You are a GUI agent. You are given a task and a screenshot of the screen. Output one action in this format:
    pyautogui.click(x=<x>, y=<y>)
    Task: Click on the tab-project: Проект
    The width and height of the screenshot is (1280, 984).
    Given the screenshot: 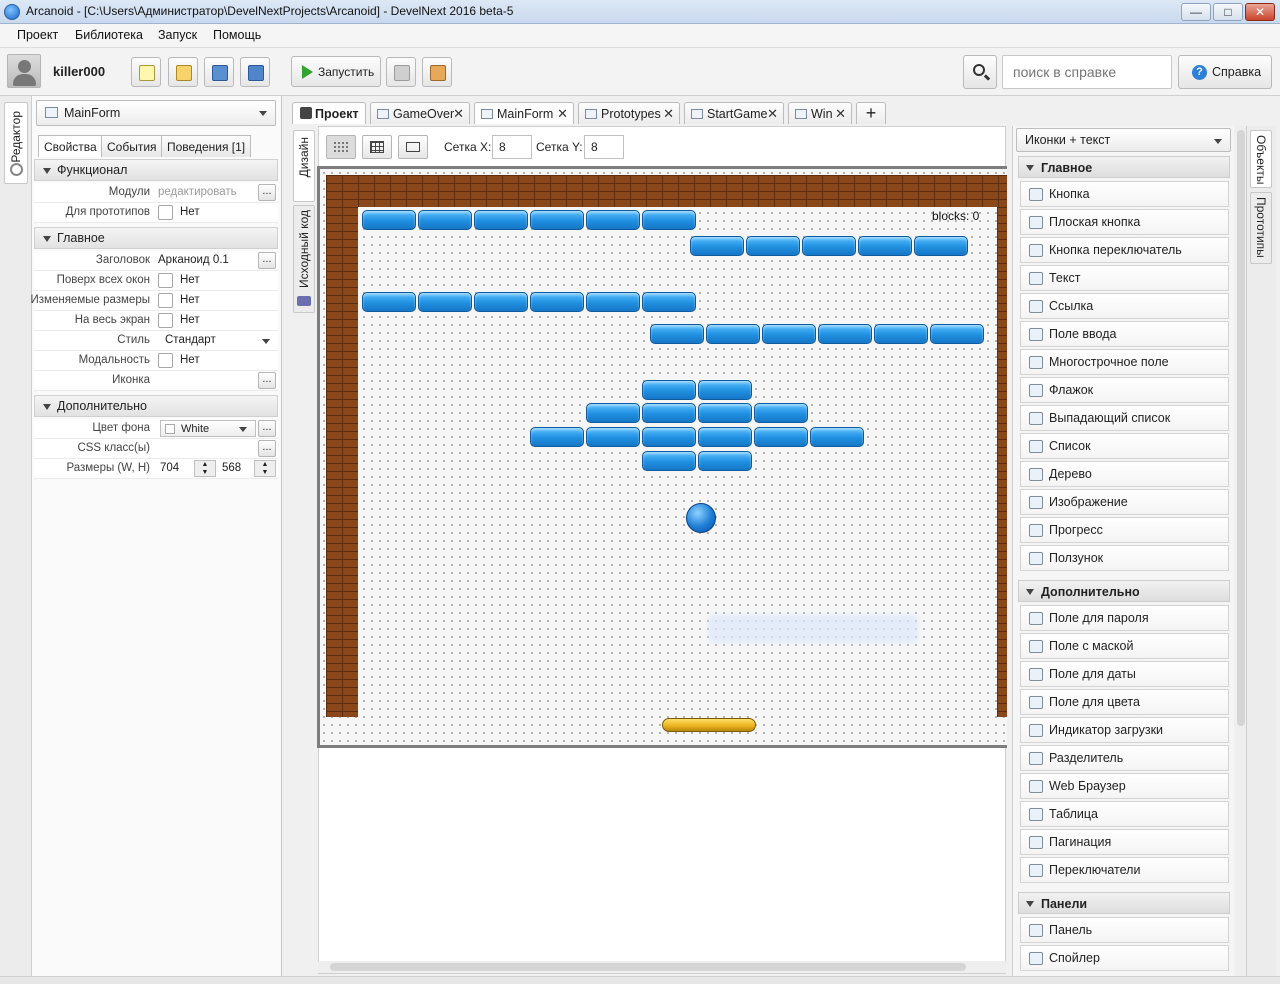 What is the action you would take?
    pyautogui.click(x=329, y=113)
    